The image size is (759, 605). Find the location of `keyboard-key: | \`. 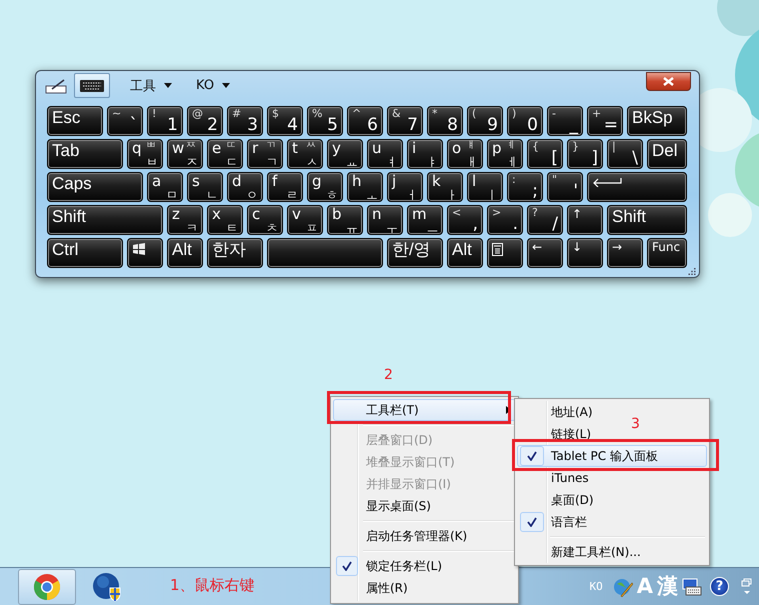

keyboard-key: | \ is located at coordinates (625, 154).